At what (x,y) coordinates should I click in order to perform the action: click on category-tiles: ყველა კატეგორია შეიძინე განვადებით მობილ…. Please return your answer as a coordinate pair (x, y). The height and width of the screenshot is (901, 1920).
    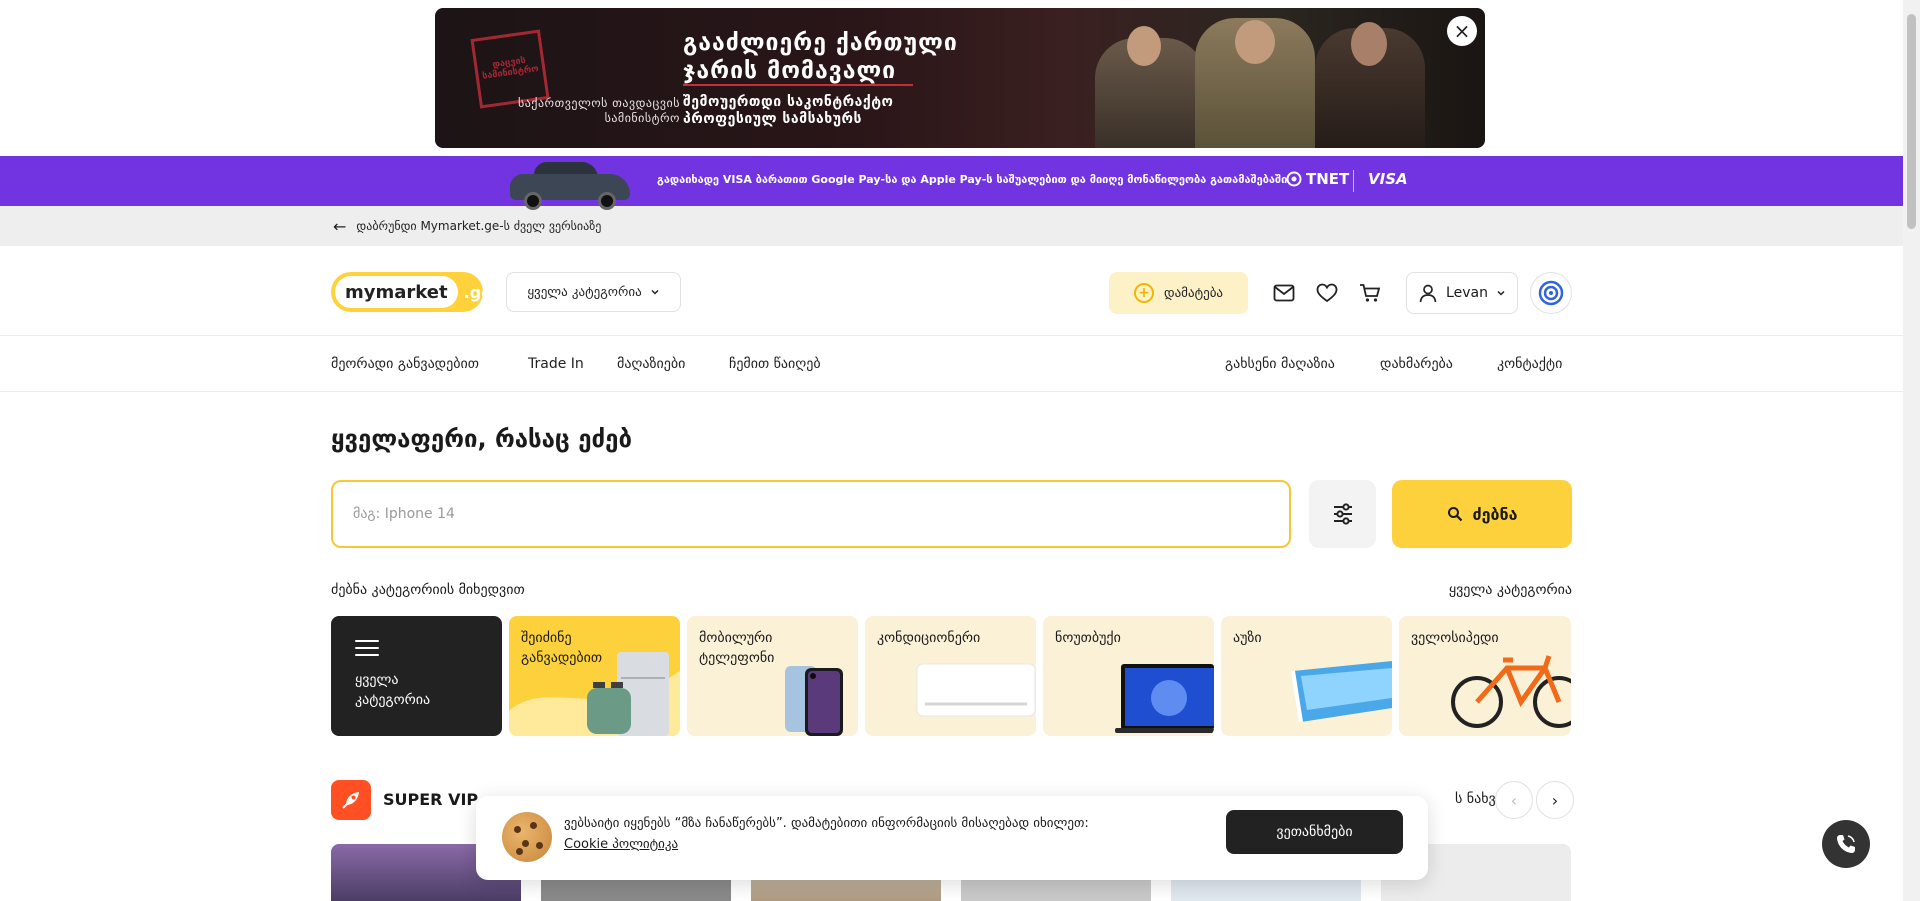
    Looking at the image, I should click on (951, 676).